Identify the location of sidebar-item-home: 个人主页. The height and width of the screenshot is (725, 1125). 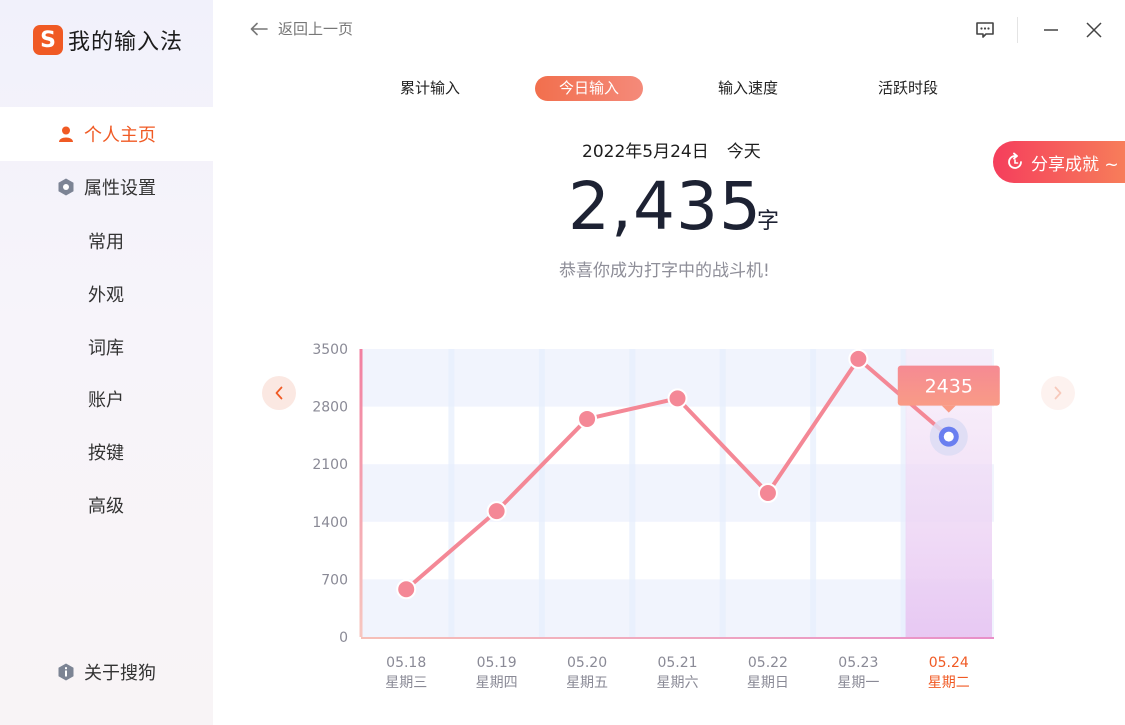
(106, 134).